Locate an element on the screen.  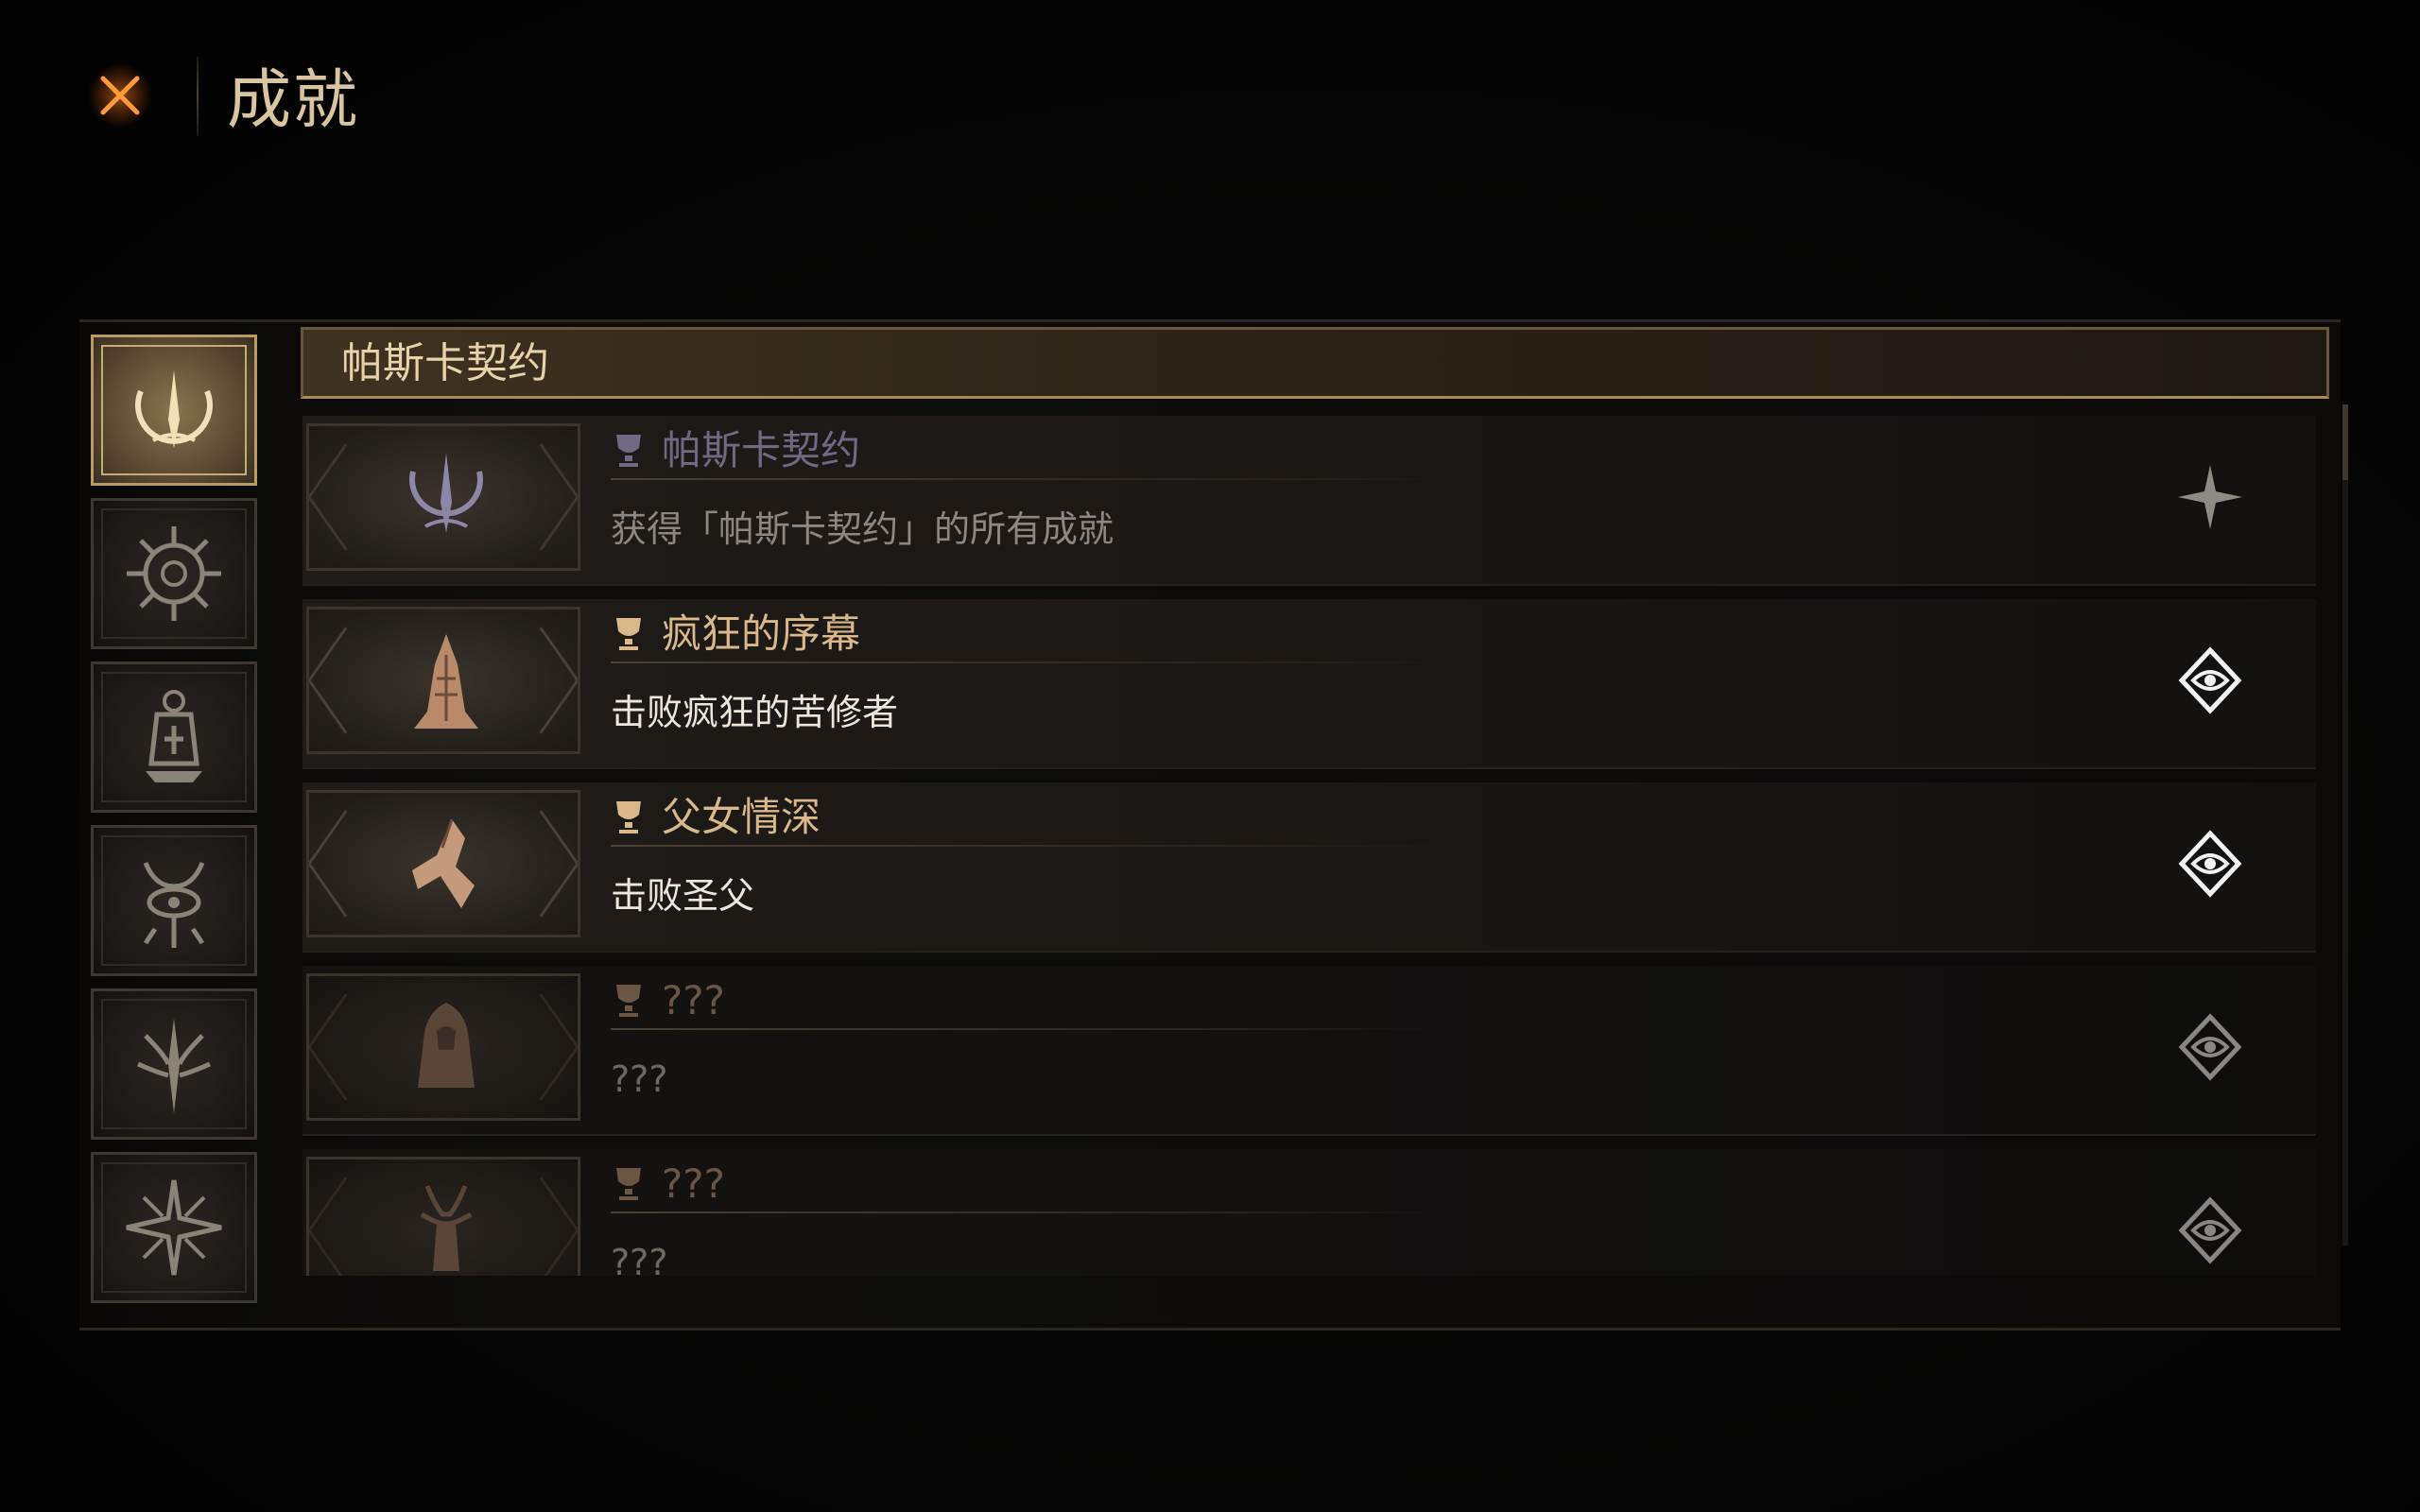
close-icon is located at coordinates (120, 95).